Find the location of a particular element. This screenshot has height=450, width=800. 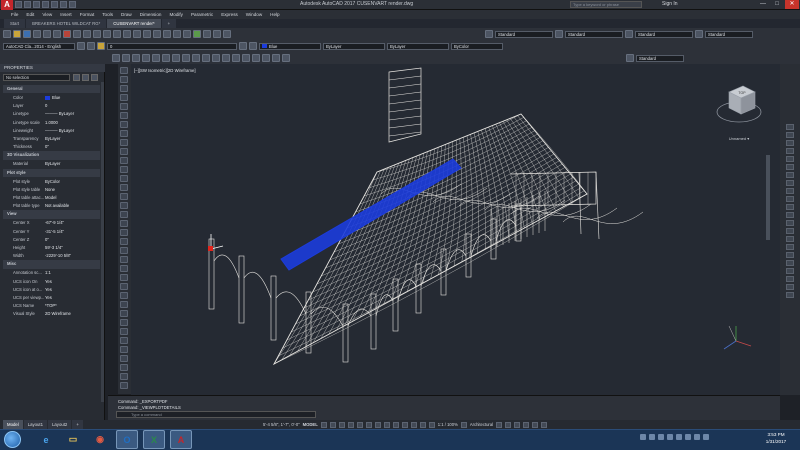

property-row: Center Z 0" is located at coordinates (51, 240).